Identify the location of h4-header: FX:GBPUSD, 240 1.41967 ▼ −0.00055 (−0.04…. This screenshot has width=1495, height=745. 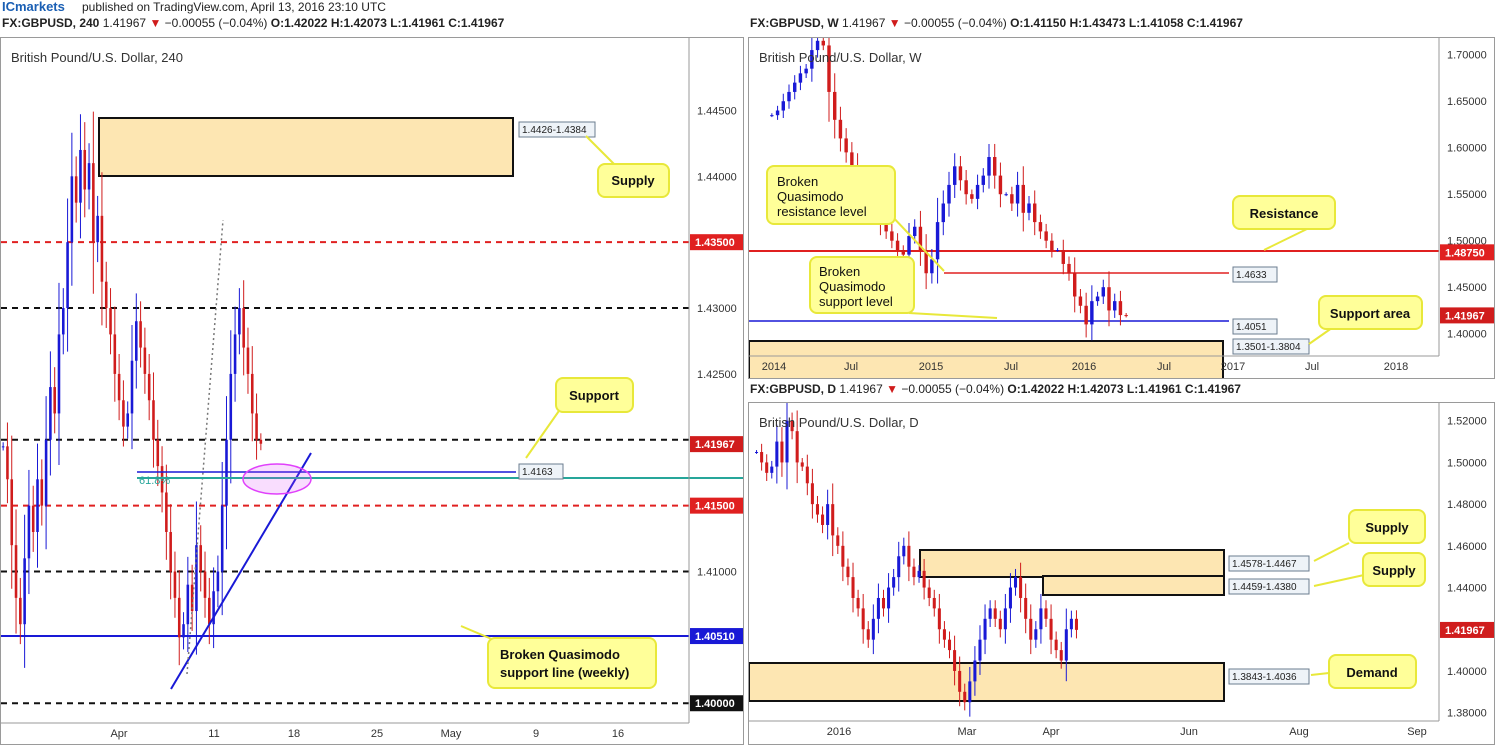
(253, 25).